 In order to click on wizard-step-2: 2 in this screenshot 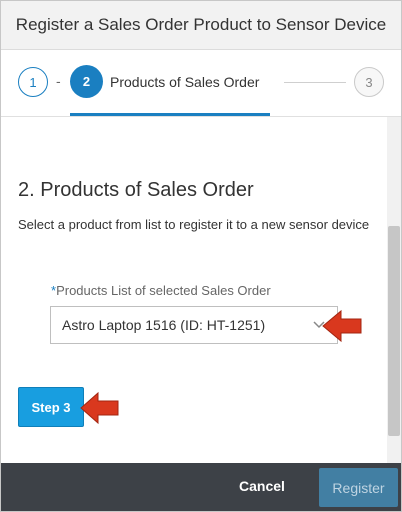, I will do `click(86, 81)`.